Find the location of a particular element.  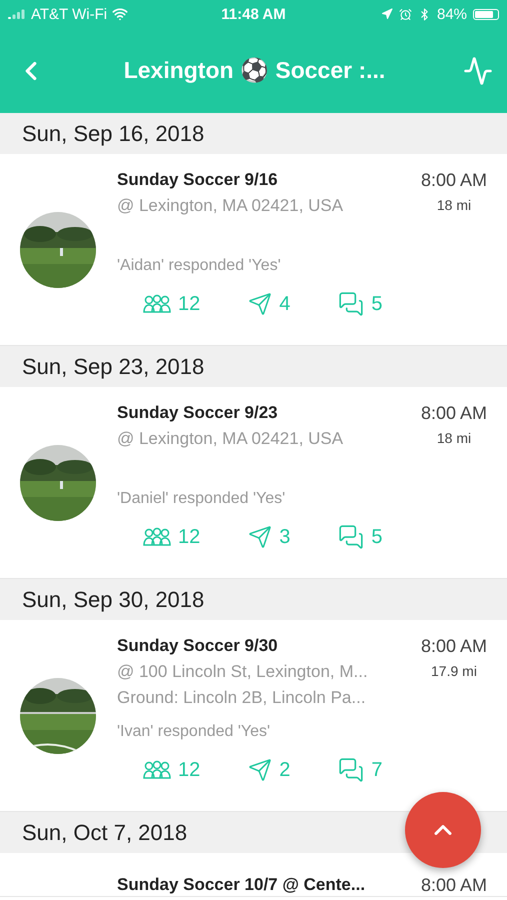

alarm-icon is located at coordinates (405, 14).